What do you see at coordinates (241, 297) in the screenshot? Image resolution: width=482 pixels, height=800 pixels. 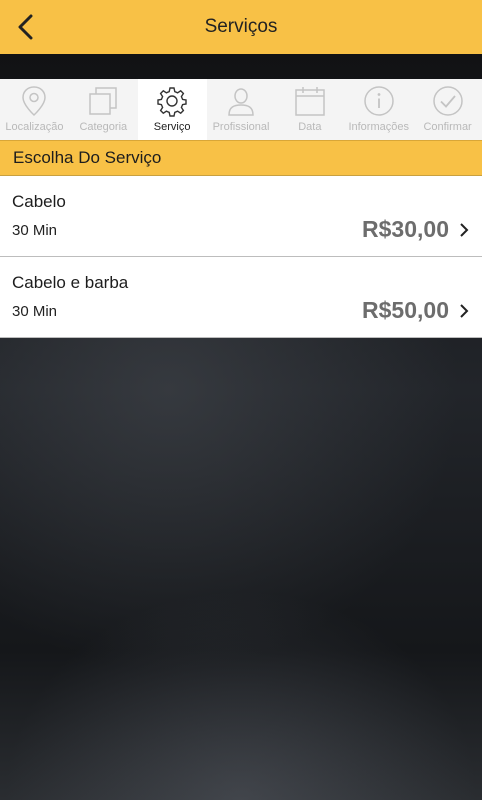 I see `service-item-cabelo-e-barba: Cabelo e barba 30 Min R$50,00` at bounding box center [241, 297].